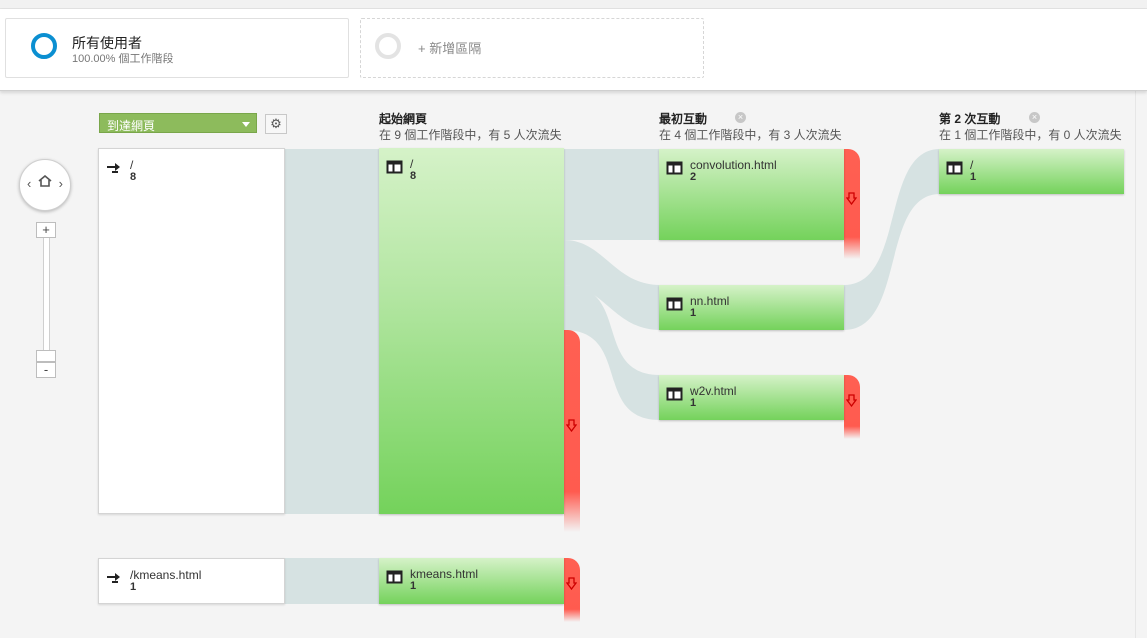  I want to click on node-name: nn.html, so click(710, 301).